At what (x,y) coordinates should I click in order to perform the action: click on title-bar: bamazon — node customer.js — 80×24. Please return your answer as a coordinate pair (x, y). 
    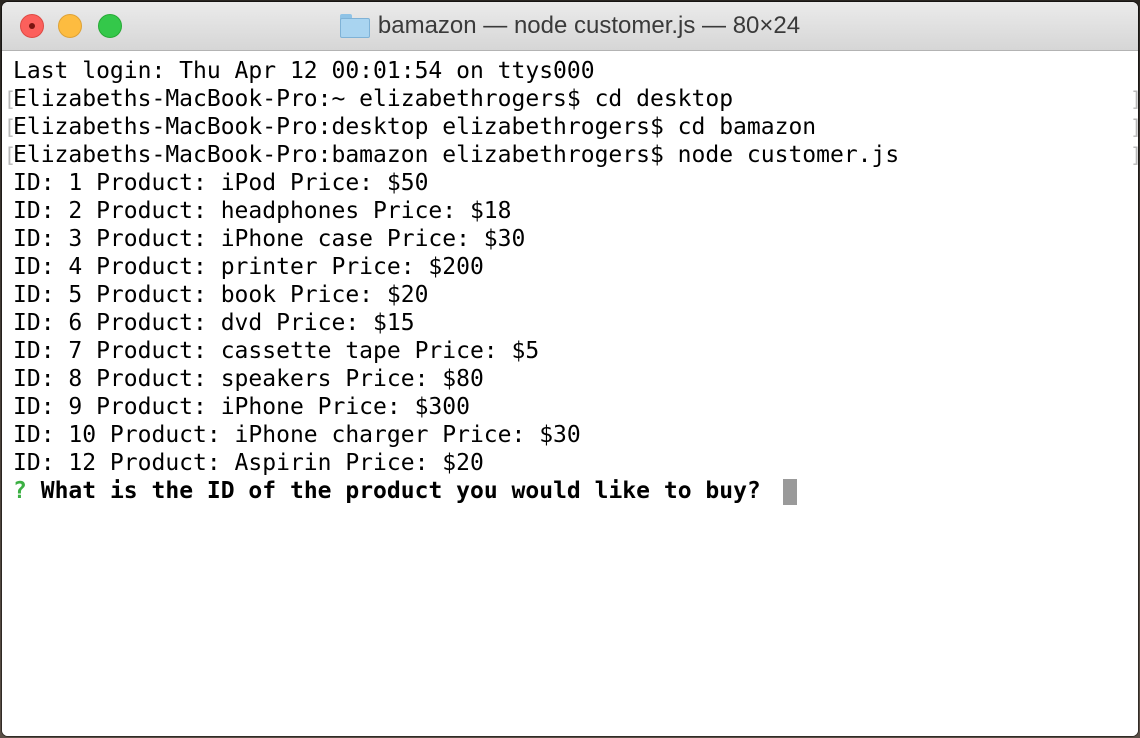
    Looking at the image, I should click on (570, 26).